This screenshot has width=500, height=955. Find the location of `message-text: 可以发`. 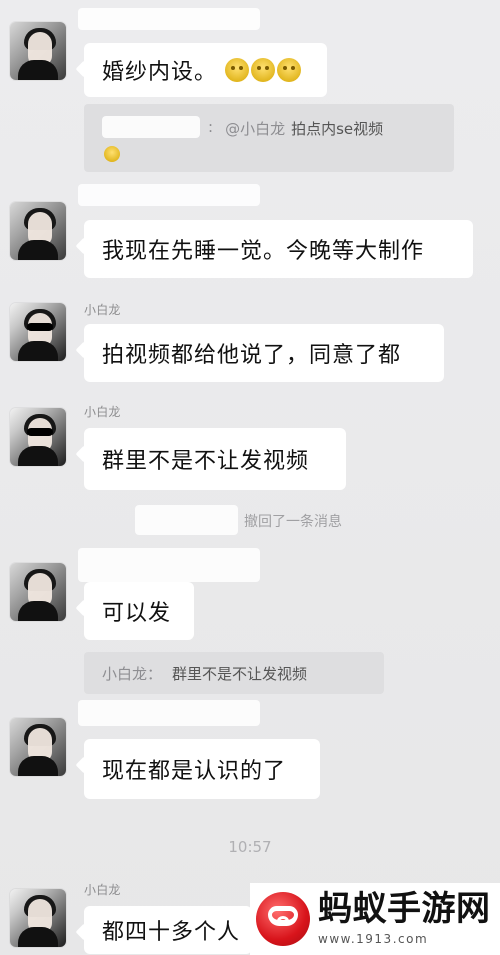

message-text: 可以发 is located at coordinates (137, 613).